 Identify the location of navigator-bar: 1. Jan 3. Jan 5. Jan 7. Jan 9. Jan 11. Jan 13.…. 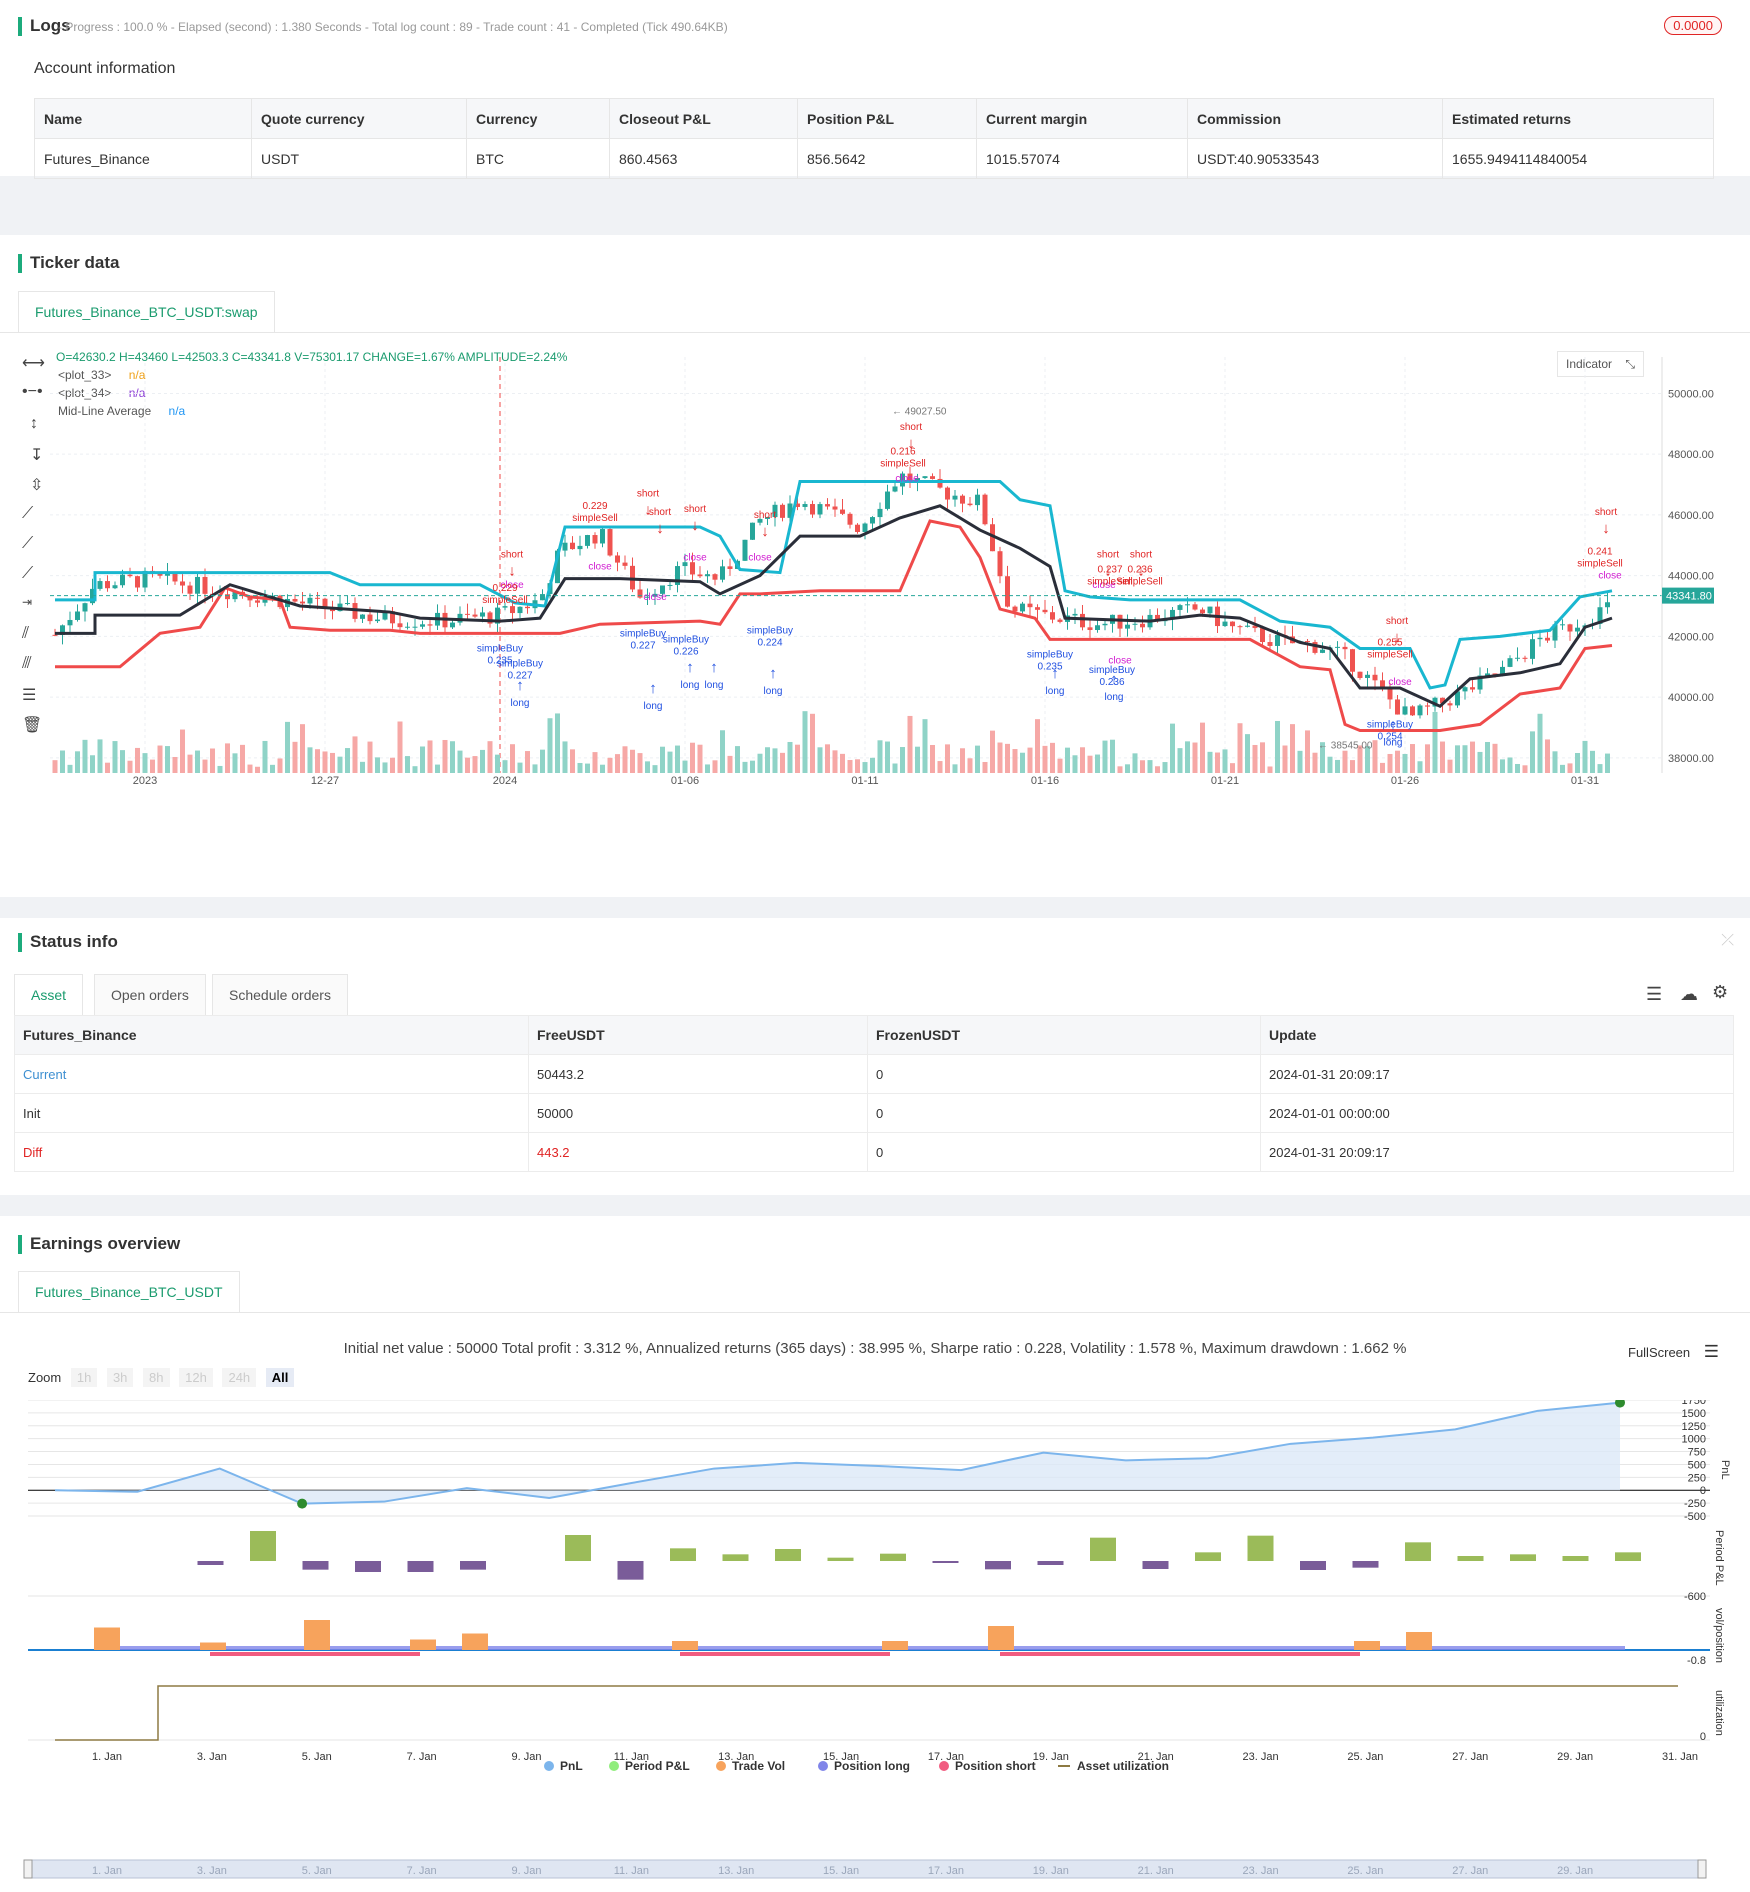
(875, 1866).